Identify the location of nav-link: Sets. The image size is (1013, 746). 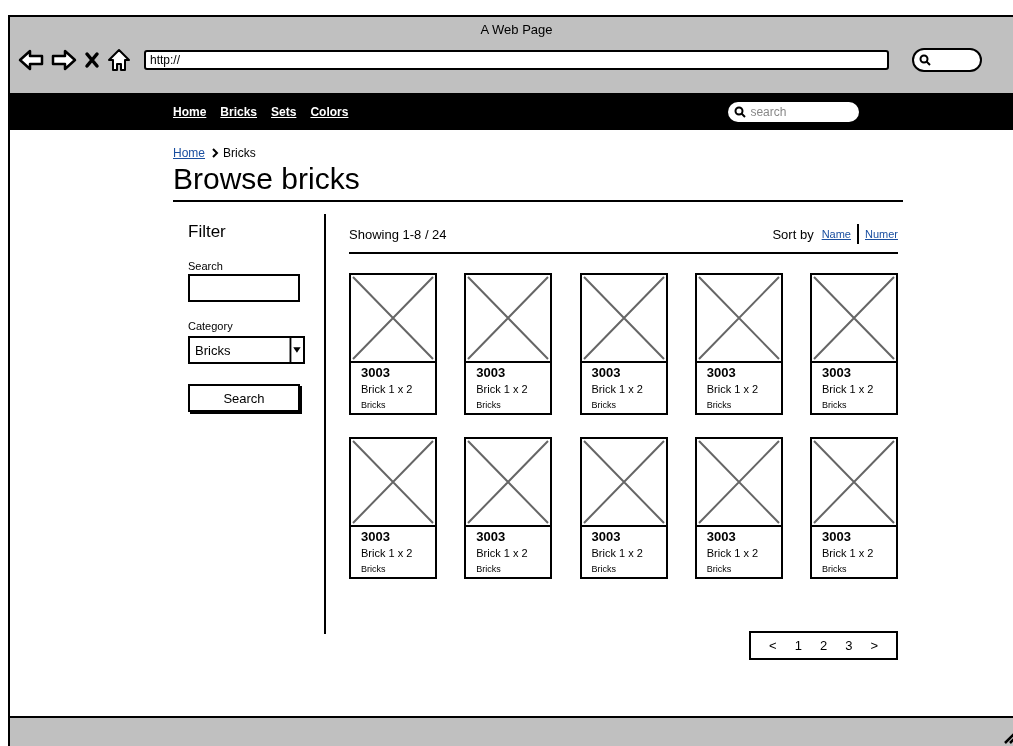
(284, 111).